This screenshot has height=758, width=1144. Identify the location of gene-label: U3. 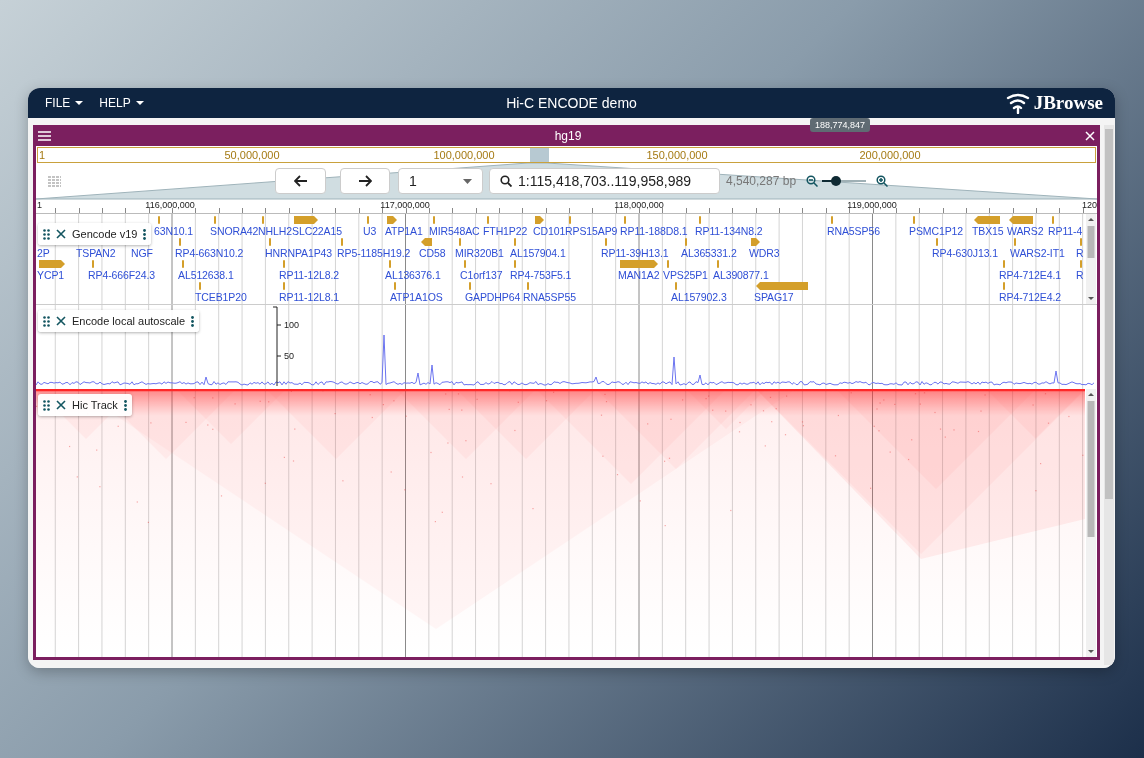
(370, 231).